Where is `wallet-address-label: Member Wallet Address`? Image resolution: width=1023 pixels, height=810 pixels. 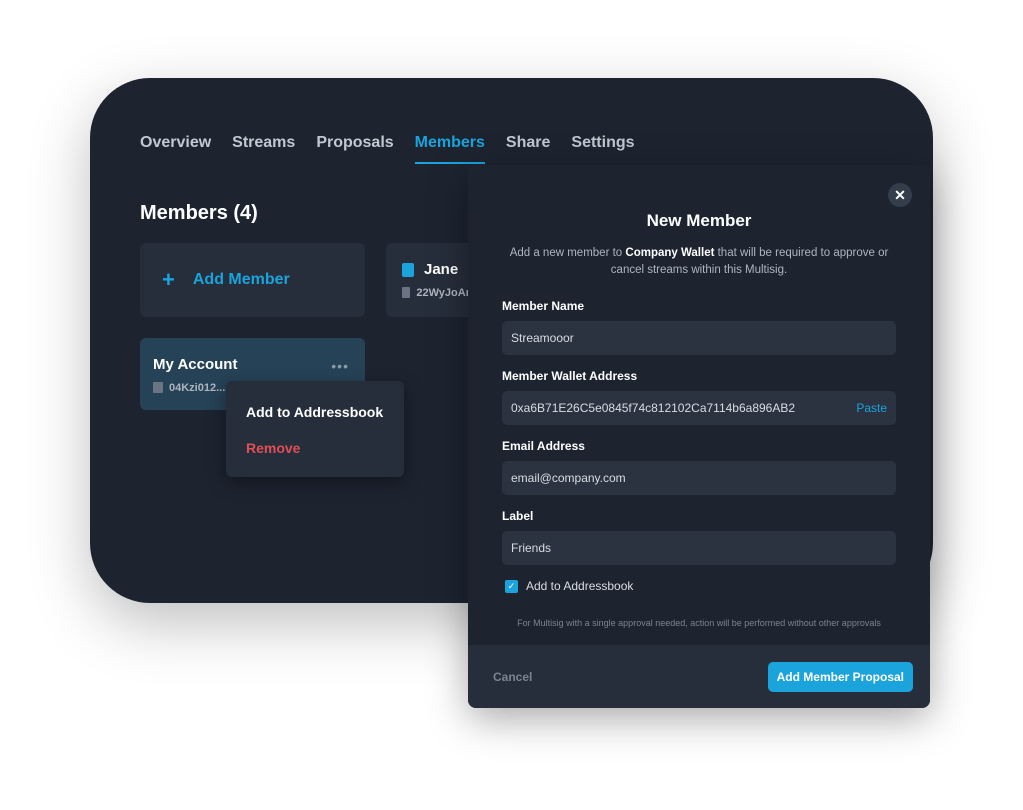
wallet-address-label: Member Wallet Address is located at coordinates (570, 376).